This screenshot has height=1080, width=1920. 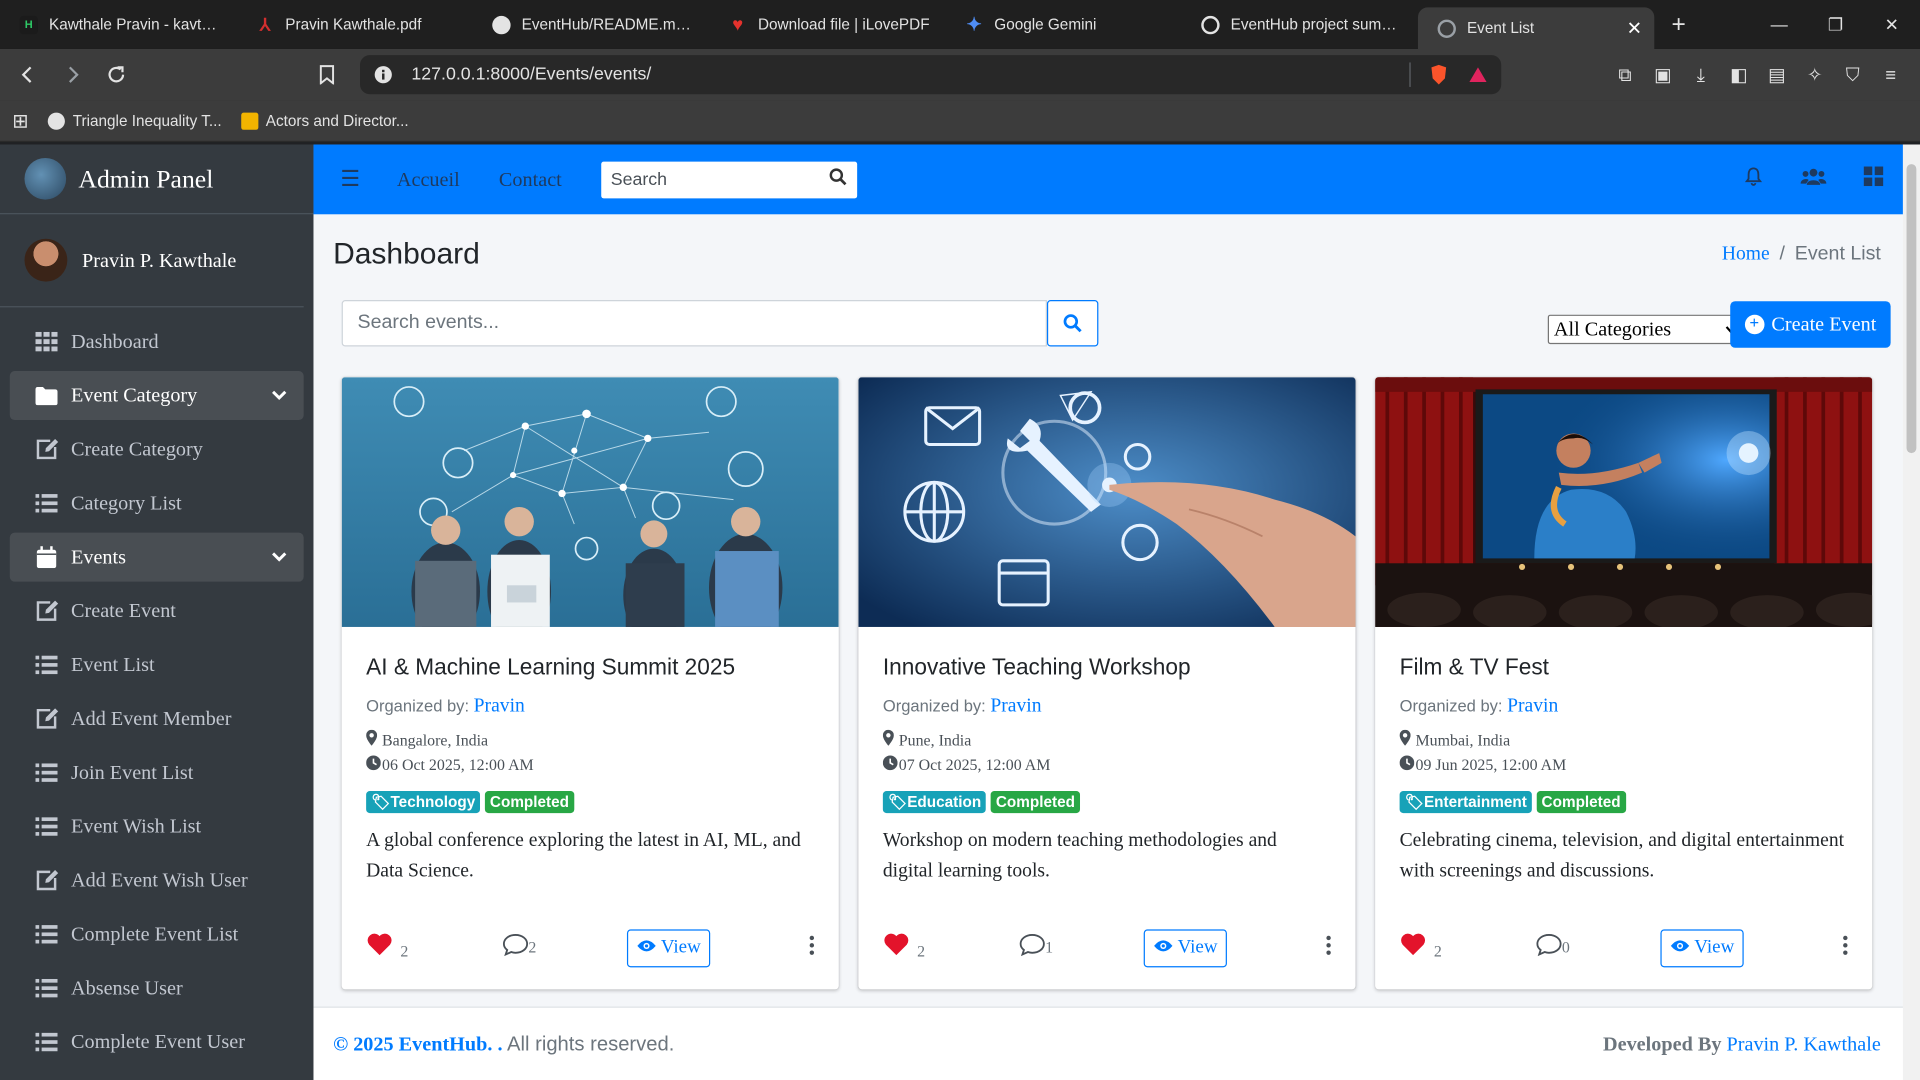 I want to click on comment-button: 1, so click(x=1035, y=947).